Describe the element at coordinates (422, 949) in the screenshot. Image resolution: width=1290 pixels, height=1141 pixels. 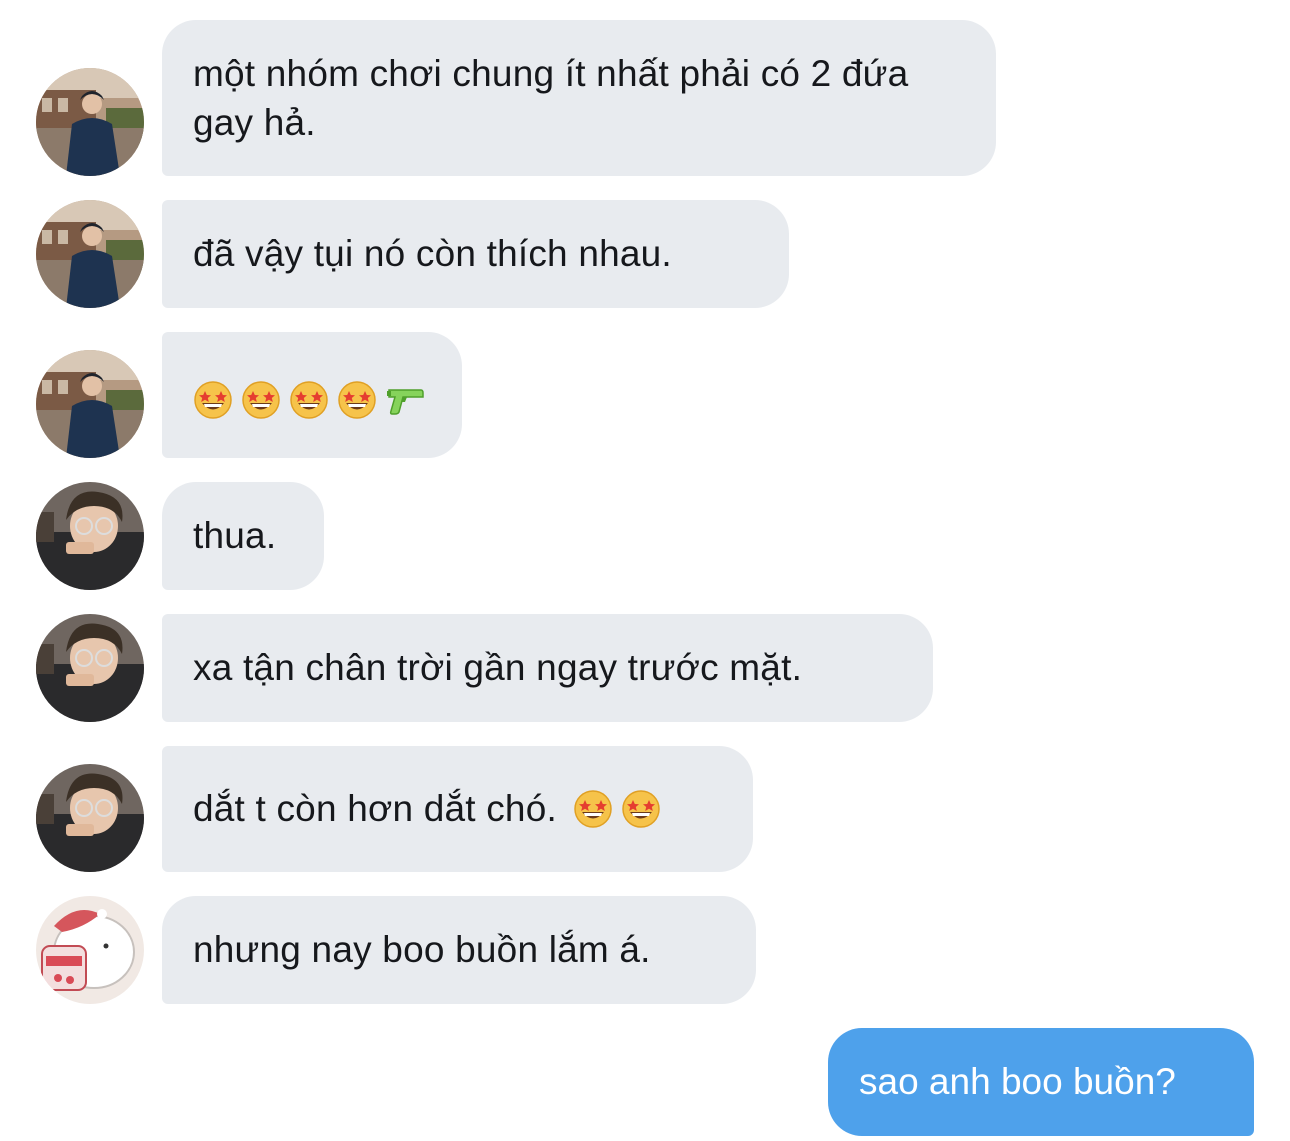
I see `message-text: nhưng nay boo buồn lắm á.` at that location.